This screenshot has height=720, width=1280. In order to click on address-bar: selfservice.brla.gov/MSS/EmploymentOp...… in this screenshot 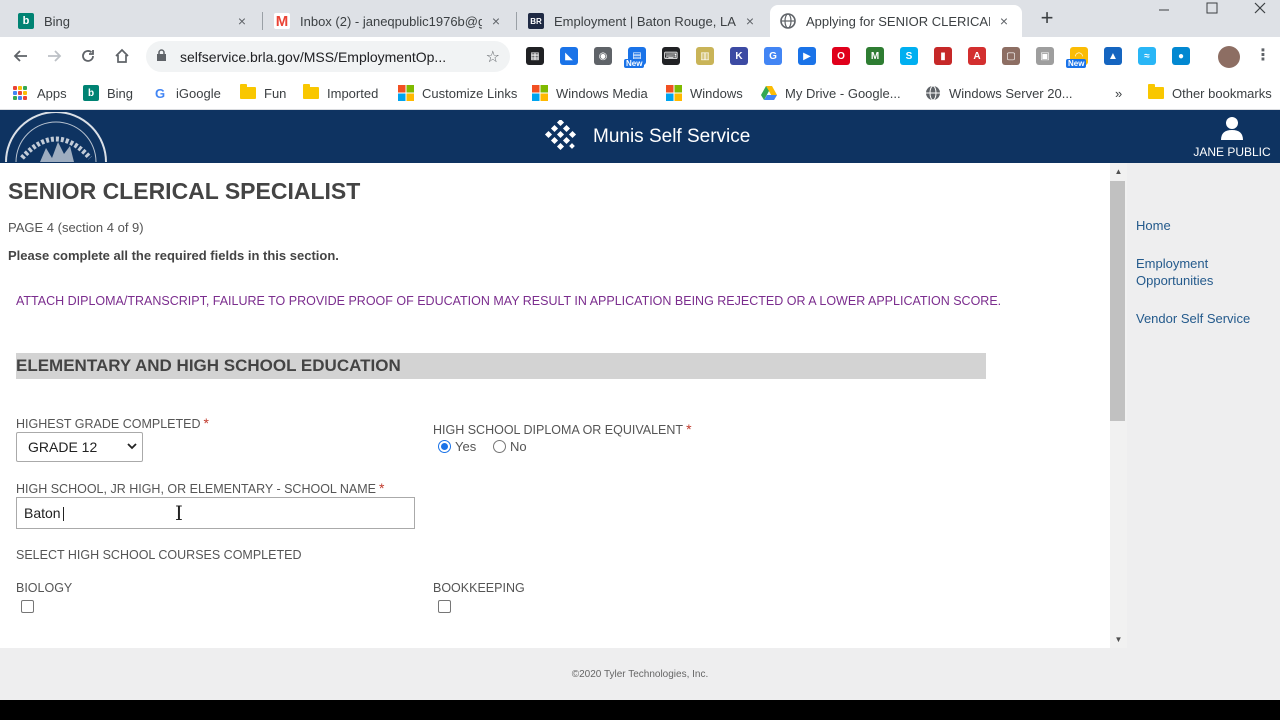, I will do `click(328, 56)`.